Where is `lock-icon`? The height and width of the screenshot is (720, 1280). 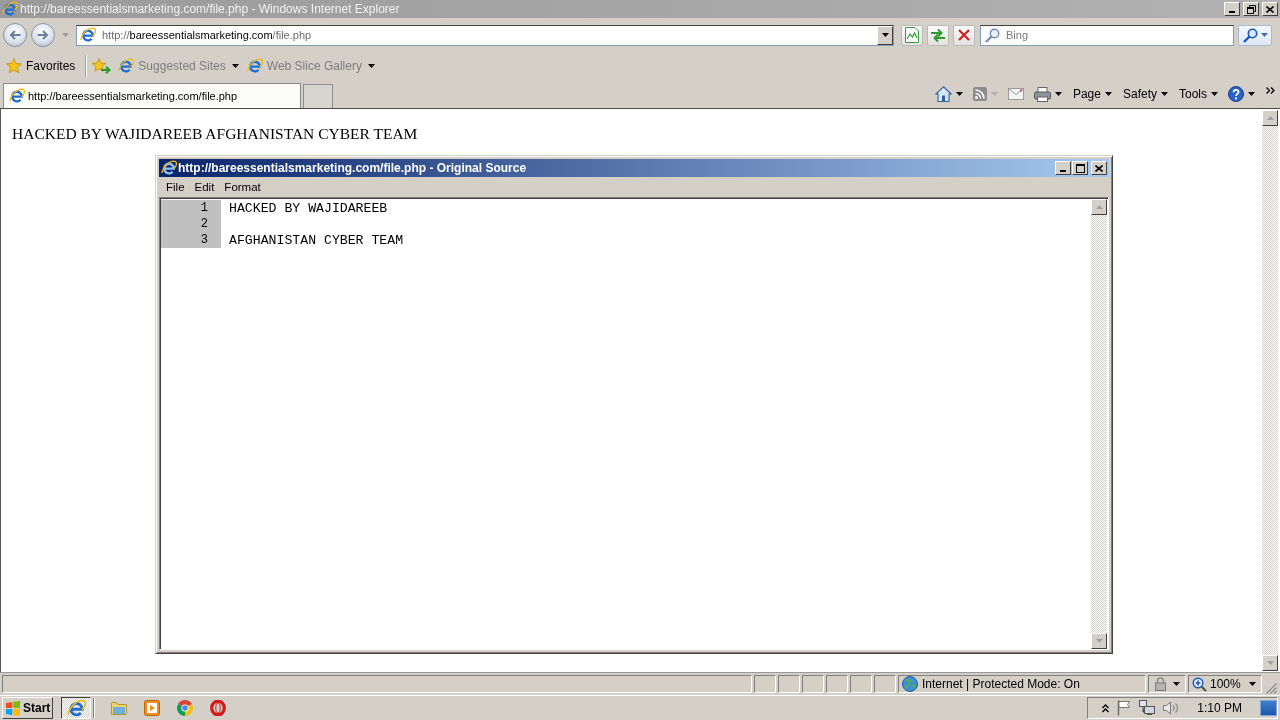 lock-icon is located at coordinates (1160, 684).